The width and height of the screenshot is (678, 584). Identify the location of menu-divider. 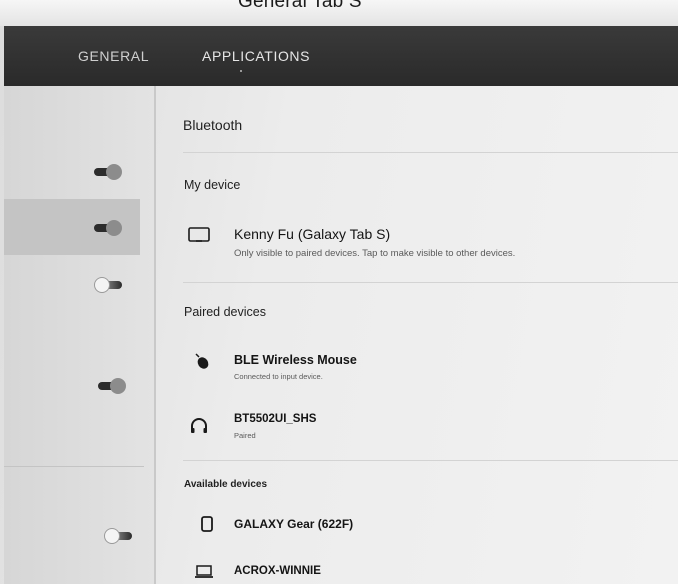
(74, 466).